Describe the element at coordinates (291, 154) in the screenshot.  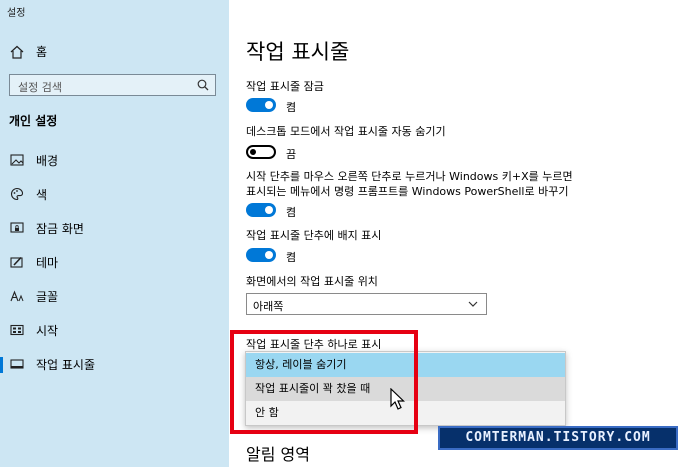
I see `toggle-state-text: 끔` at that location.